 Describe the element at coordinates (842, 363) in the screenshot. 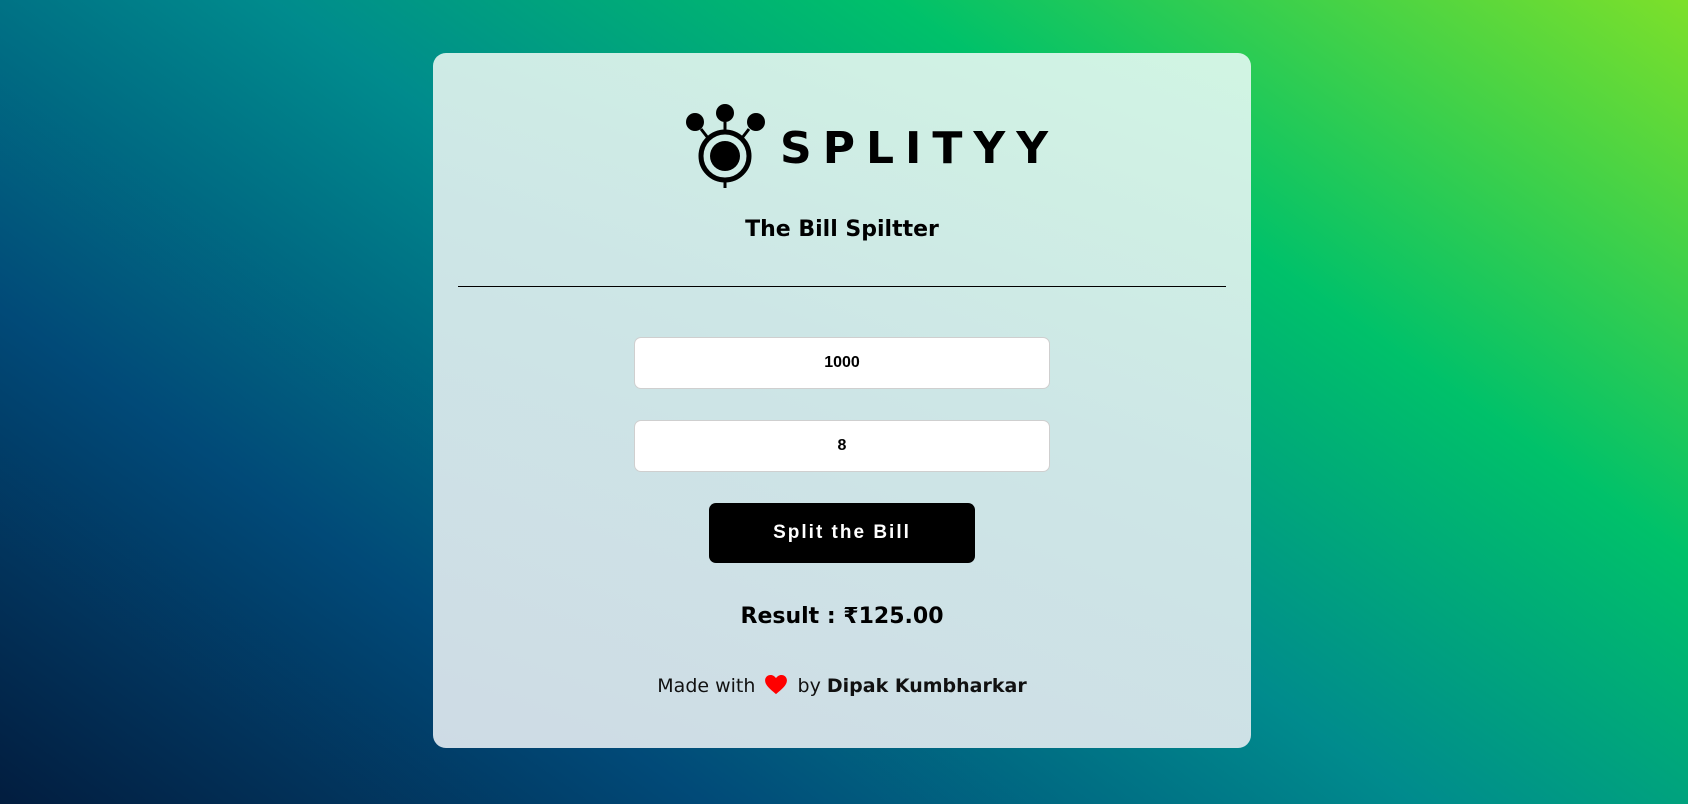

I see `bill-amount-input` at that location.